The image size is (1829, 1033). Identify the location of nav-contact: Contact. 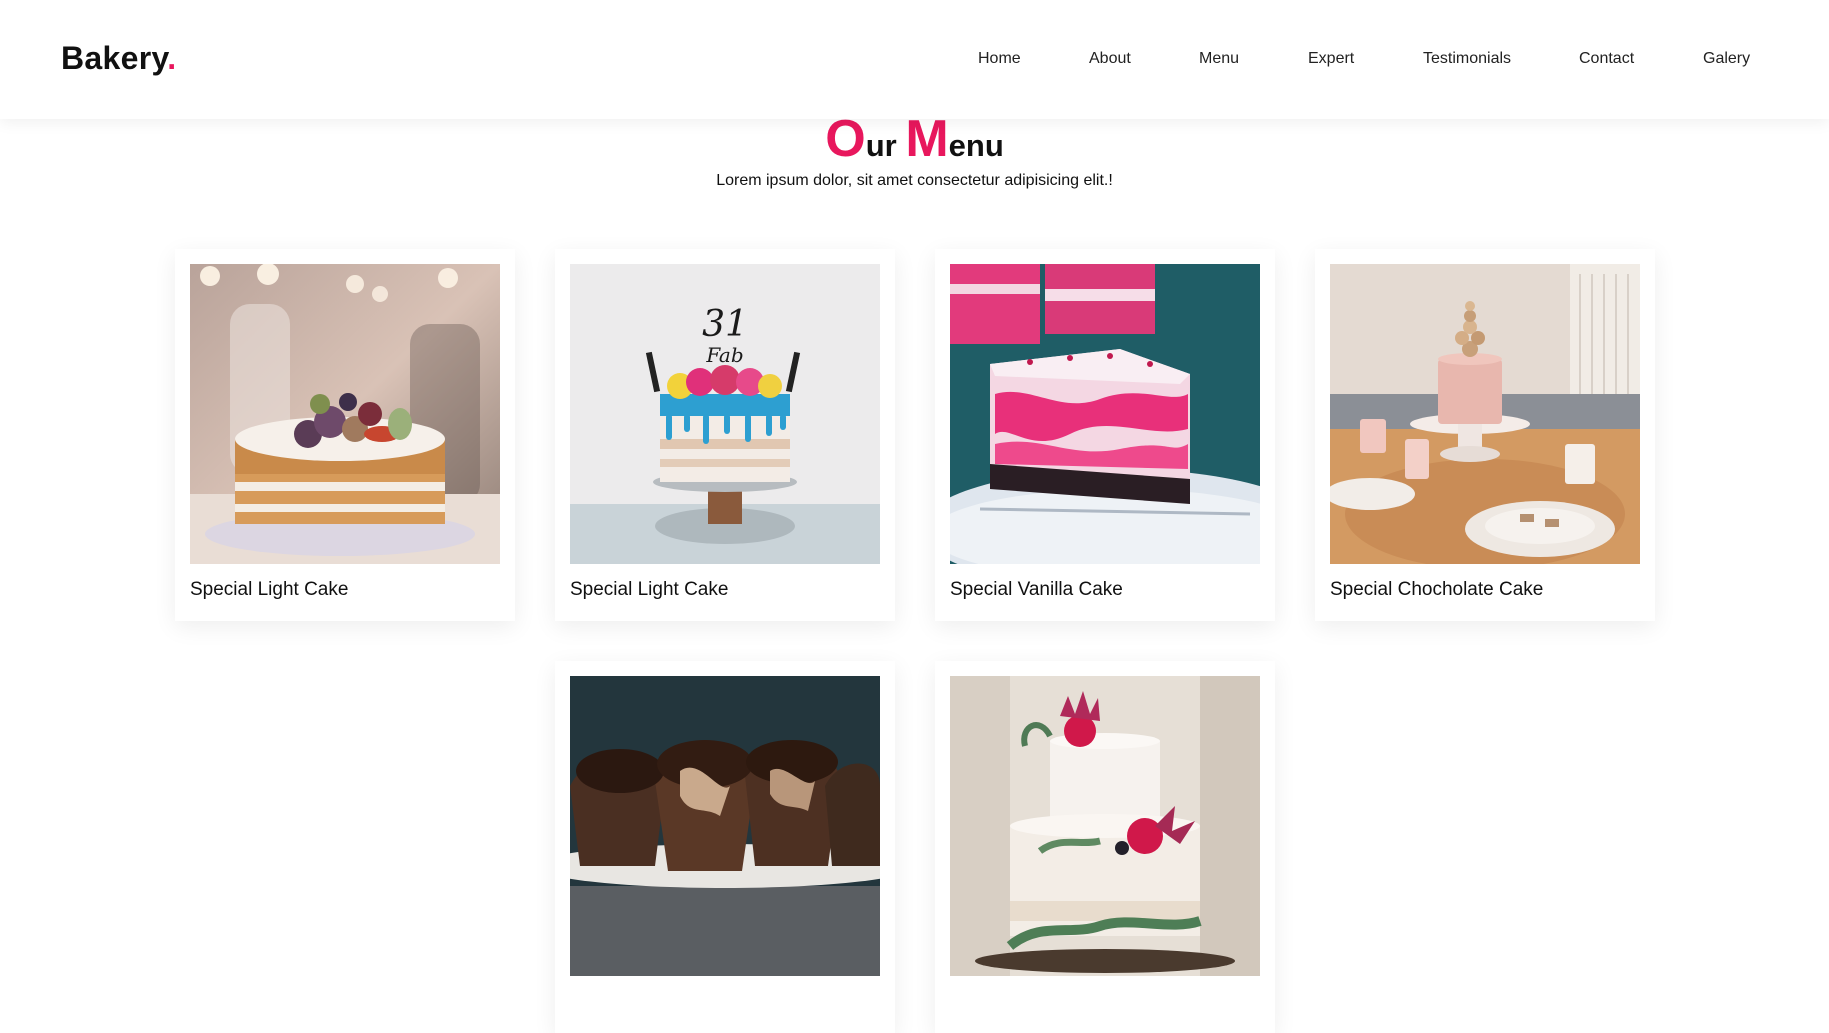
(1606, 59).